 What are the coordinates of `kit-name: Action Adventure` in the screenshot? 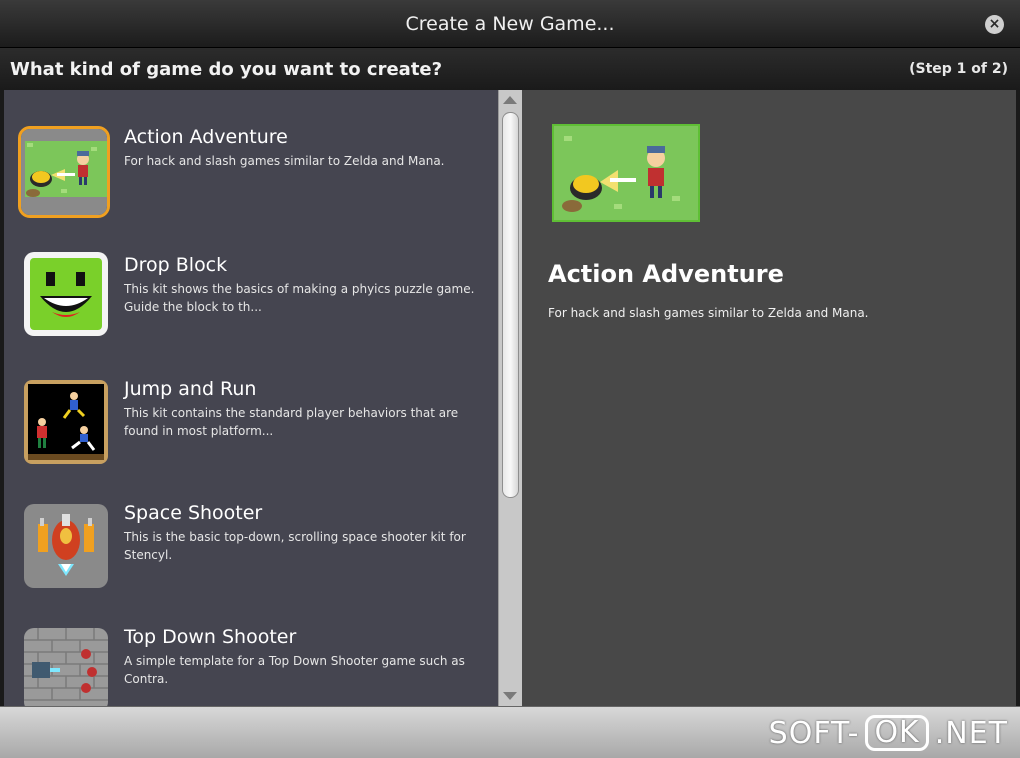 It's located at (206, 137).